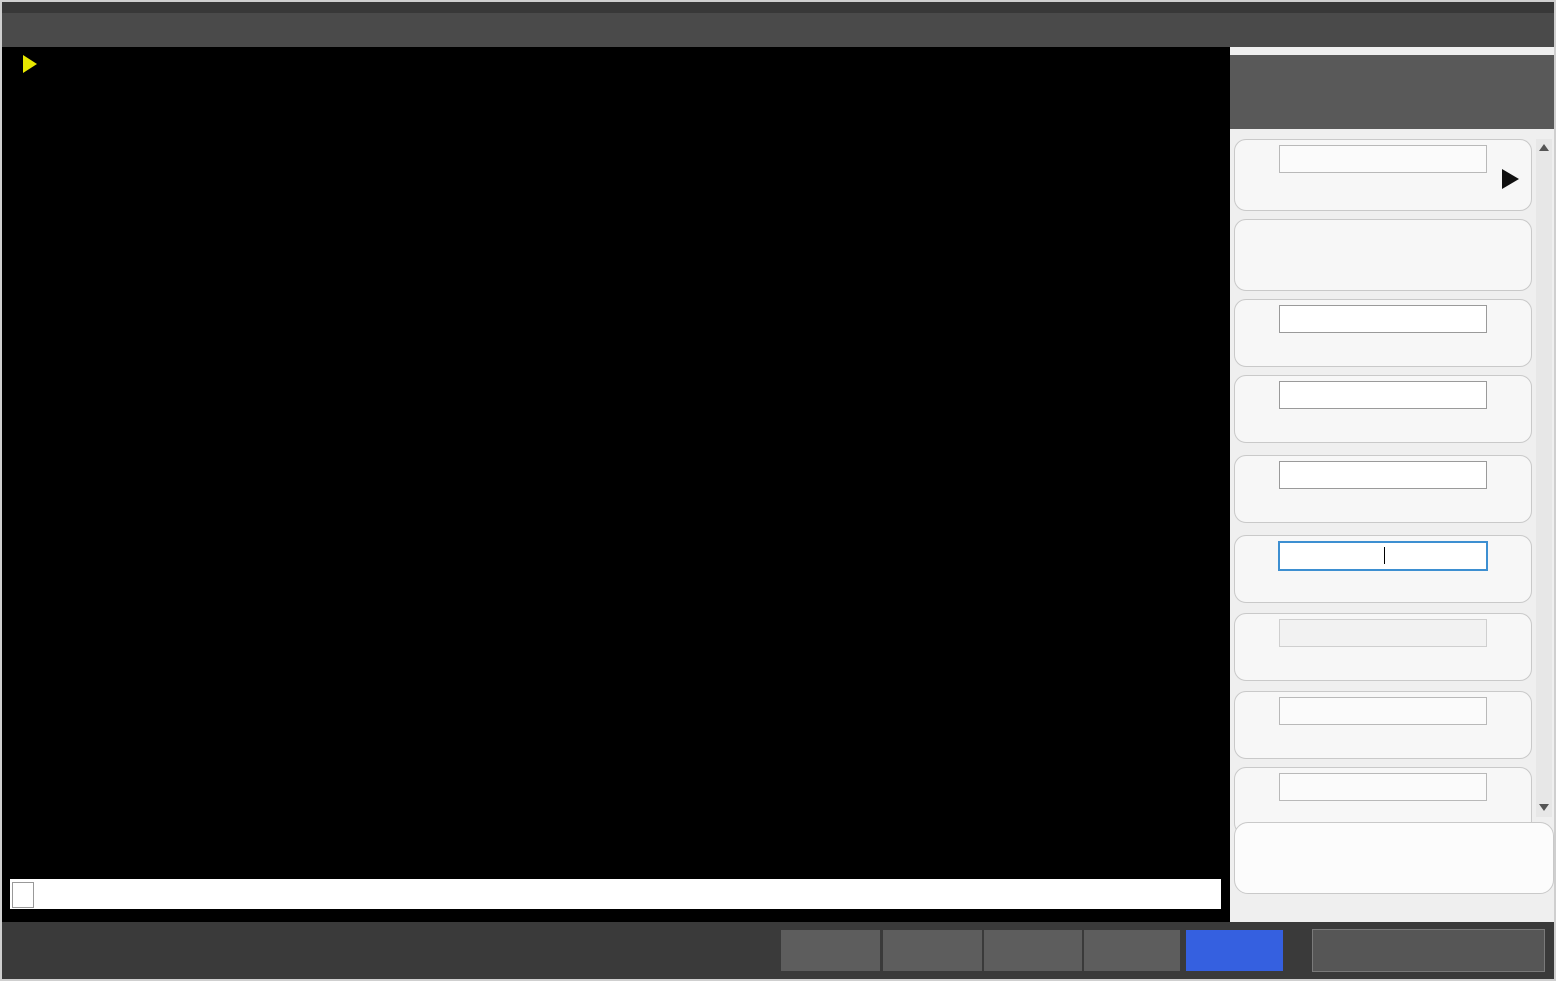 The width and height of the screenshot is (1556, 981). Describe the element at coordinates (1383, 175) in the screenshot. I see `select-circuit-button` at that location.